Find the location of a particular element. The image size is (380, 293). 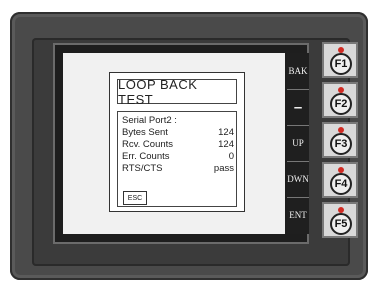

row-value: 0 is located at coordinates (231, 156).